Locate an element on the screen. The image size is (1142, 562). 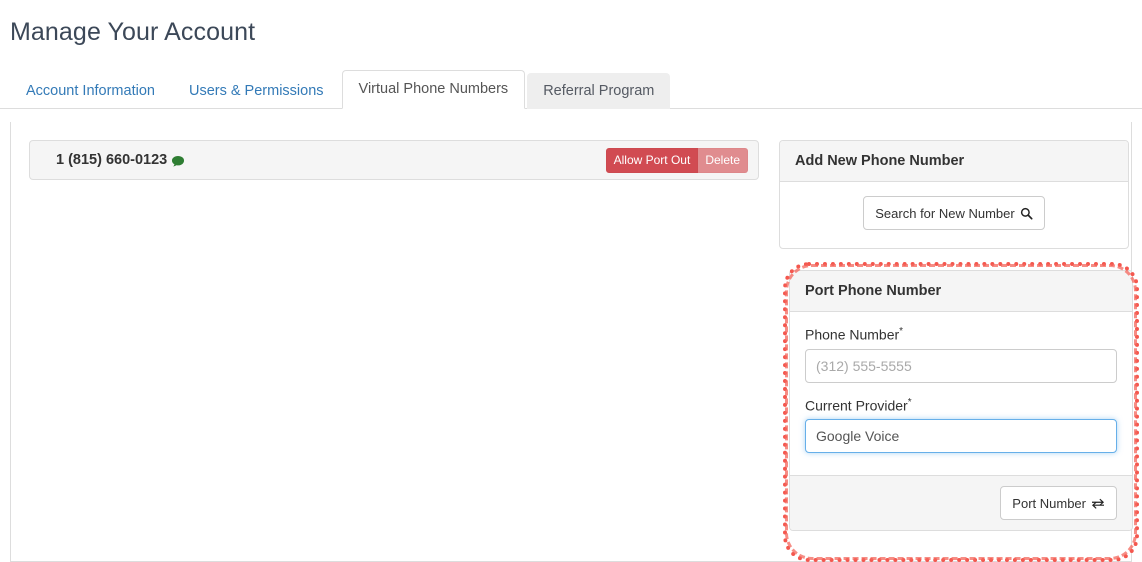
tab-label: Referral Program is located at coordinates (599, 90).